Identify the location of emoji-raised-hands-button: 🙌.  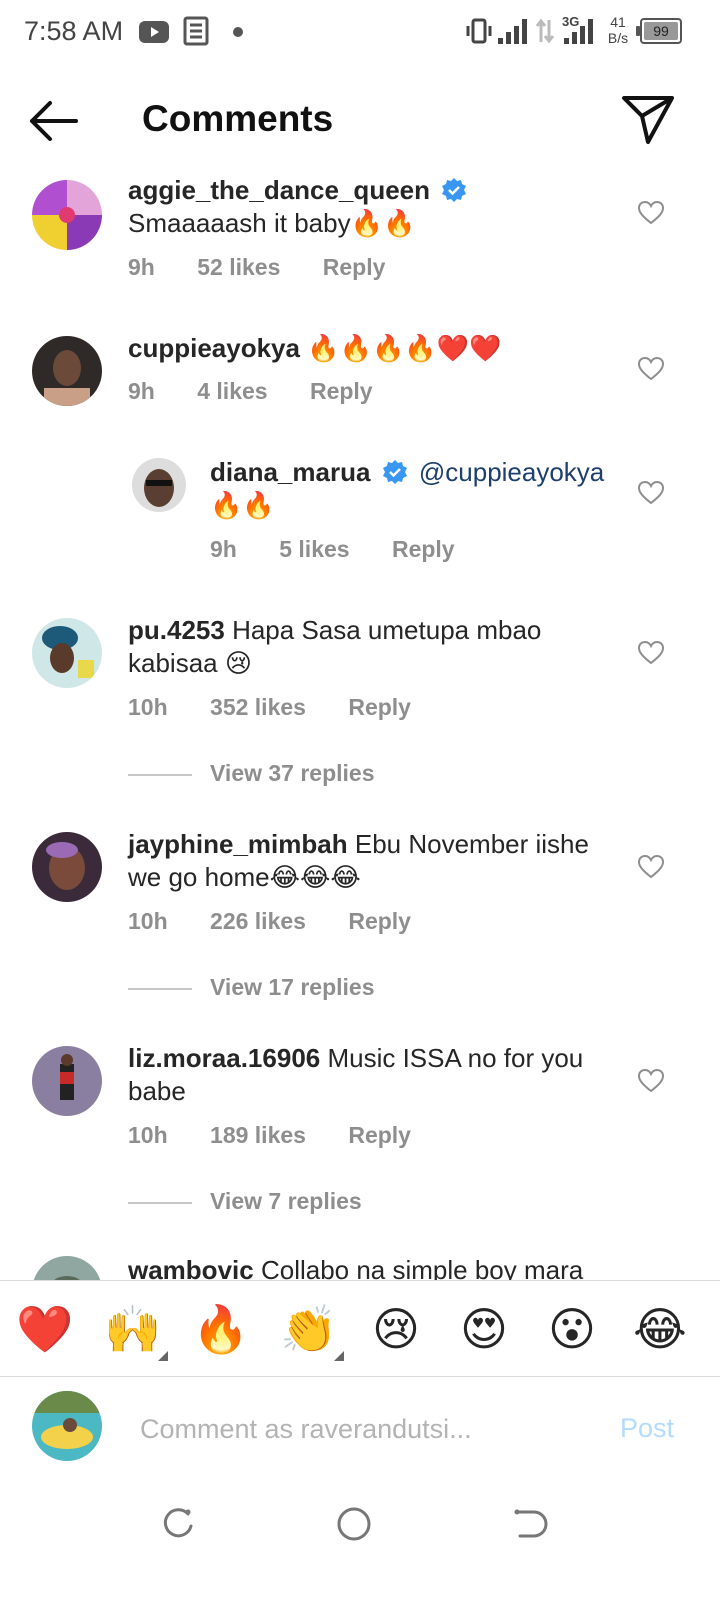
(136, 1331).